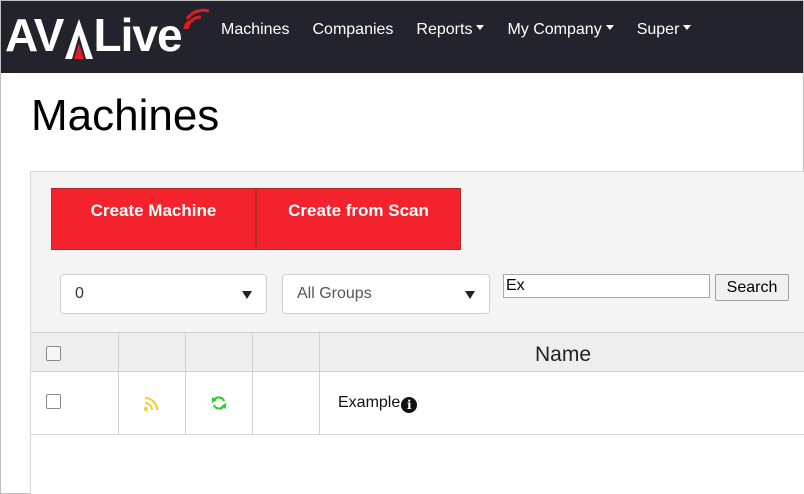  What do you see at coordinates (255, 30) in the screenshot?
I see `nav-item-machines: Machines` at bounding box center [255, 30].